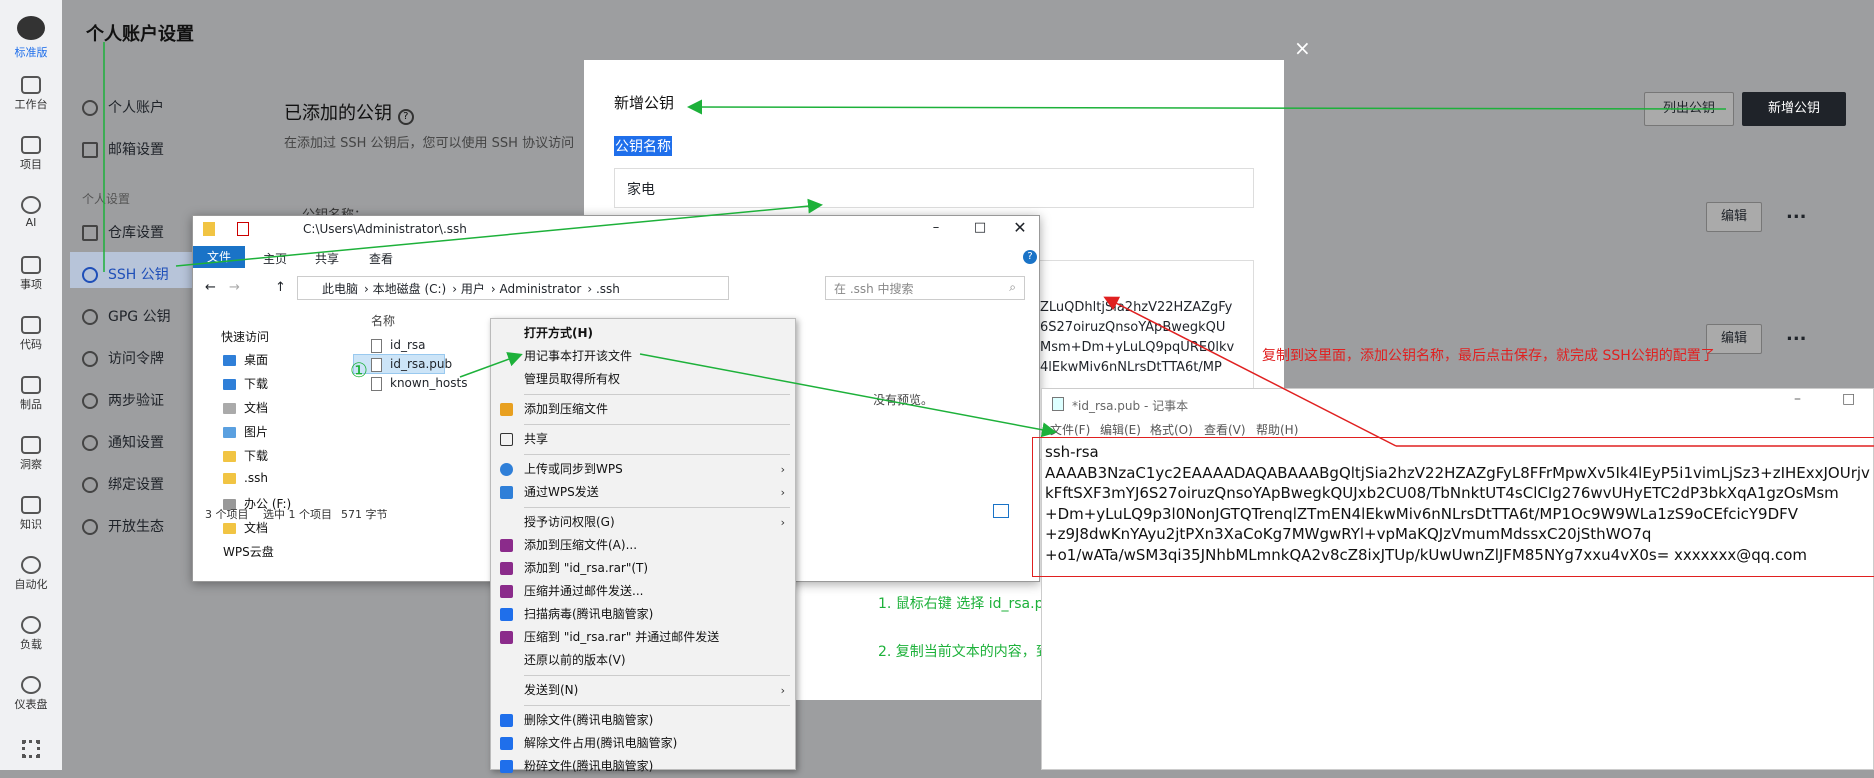 The image size is (1874, 778). I want to click on arrow-menu-to-notepad, so click(848, 395).